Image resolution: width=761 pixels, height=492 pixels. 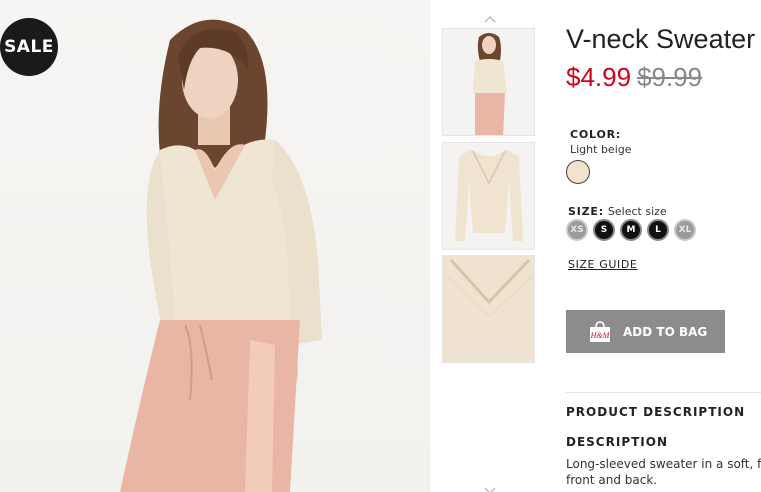 I want to click on sale-badge: SALE, so click(x=29, y=47).